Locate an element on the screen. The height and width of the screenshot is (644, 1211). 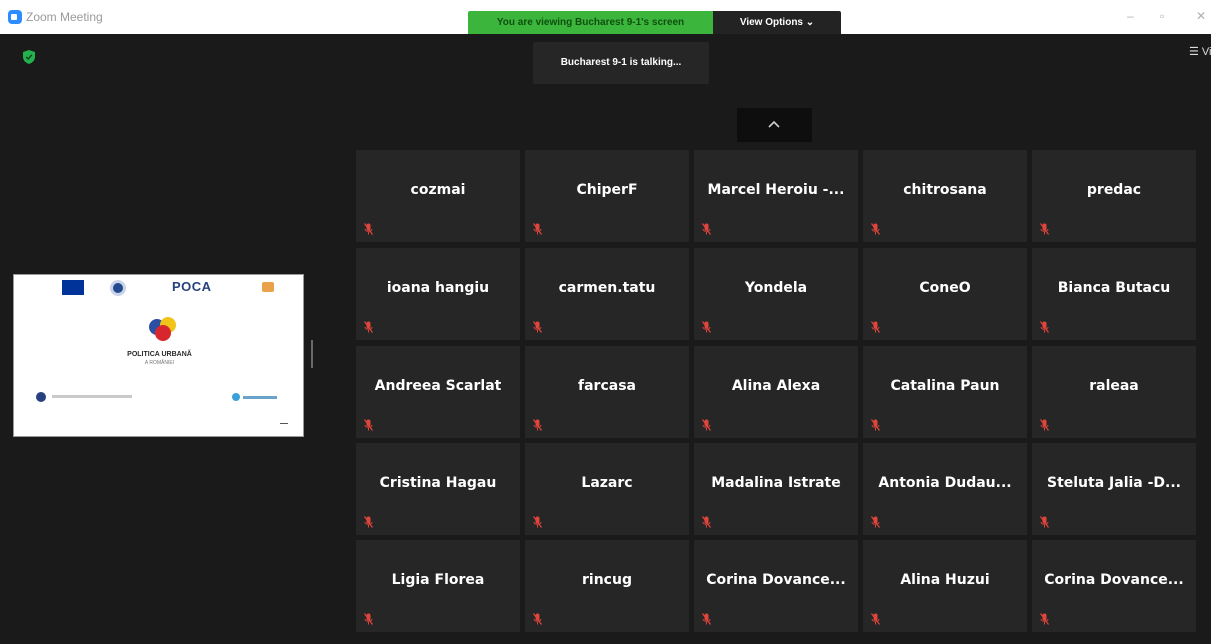
participant-tile: Alina Alexa is located at coordinates (776, 392).